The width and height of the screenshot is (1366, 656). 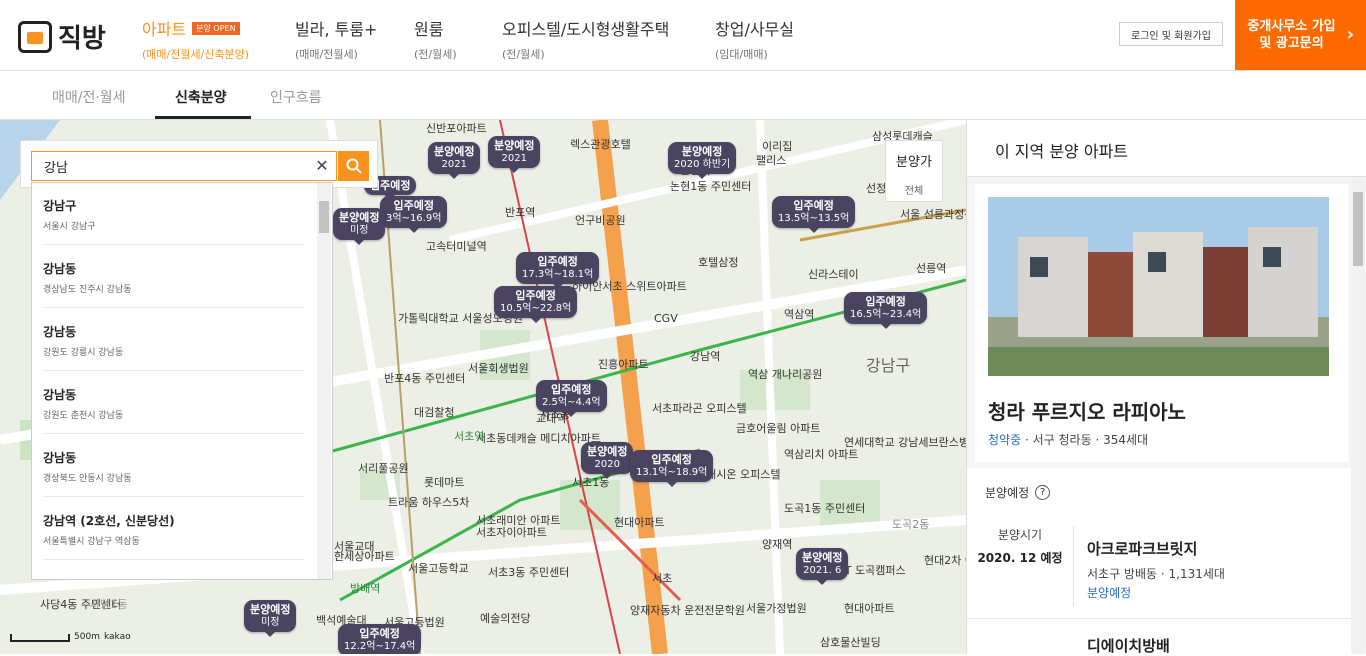 I want to click on suggestions-scrollbar, so click(x=324, y=381).